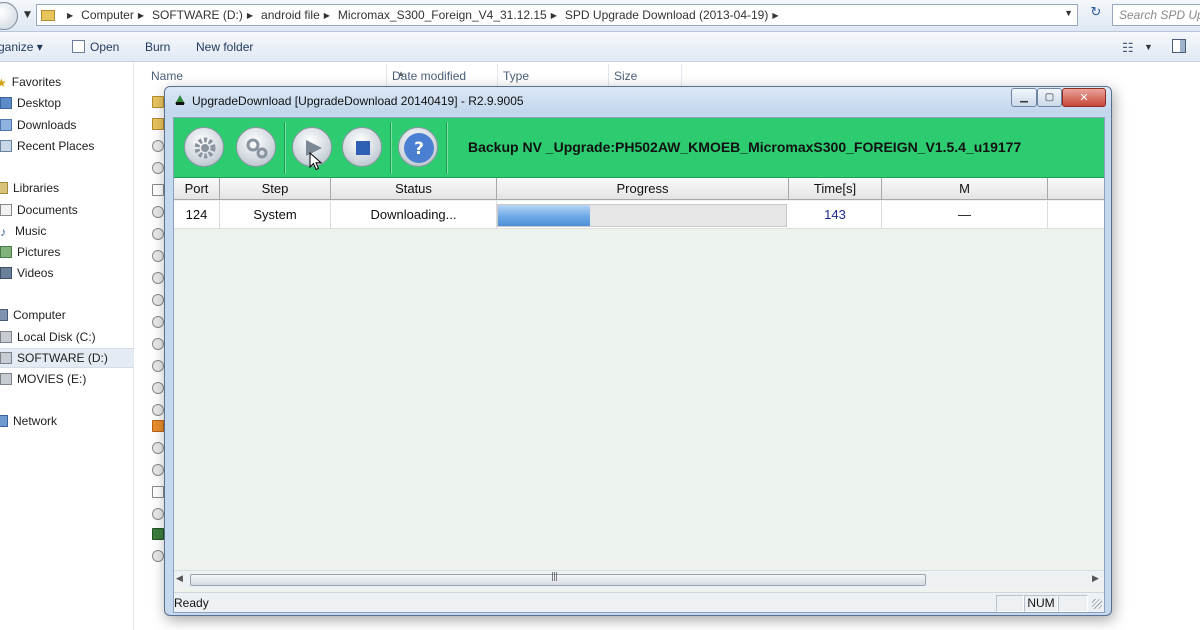 This screenshot has height=630, width=1200. What do you see at coordinates (67, 125) in the screenshot?
I see `sidebar-item-downloads: Downloads` at bounding box center [67, 125].